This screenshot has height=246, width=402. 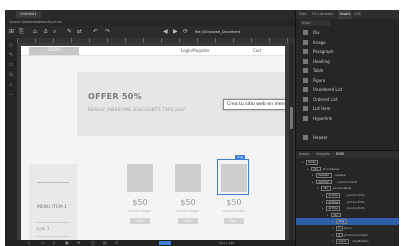 I want to click on dom-node: ▸ p .productContent, so click(x=347, y=235).